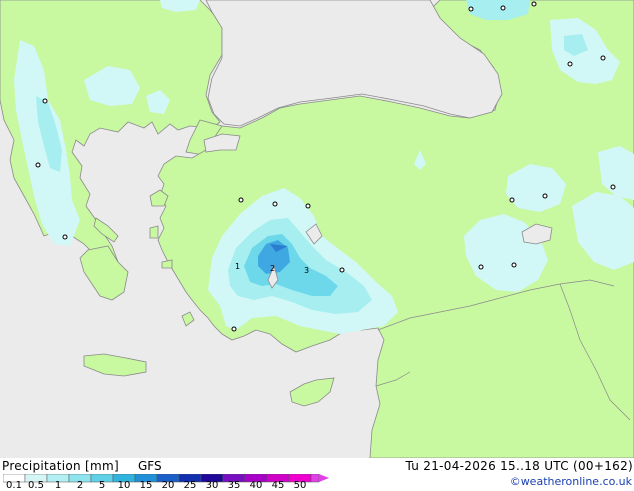 The width and height of the screenshot is (634, 491). Describe the element at coordinates (154, 232) in the screenshot. I see `land-chios` at that location.